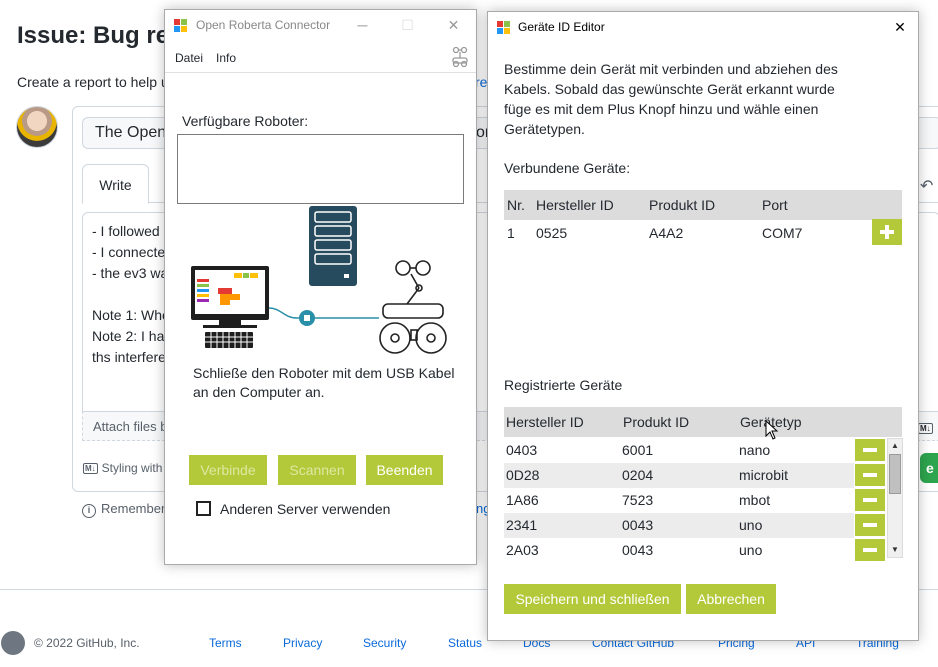 The image size is (938, 667). What do you see at coordinates (511, 233) in the screenshot?
I see `cell-nr: 1` at bounding box center [511, 233].